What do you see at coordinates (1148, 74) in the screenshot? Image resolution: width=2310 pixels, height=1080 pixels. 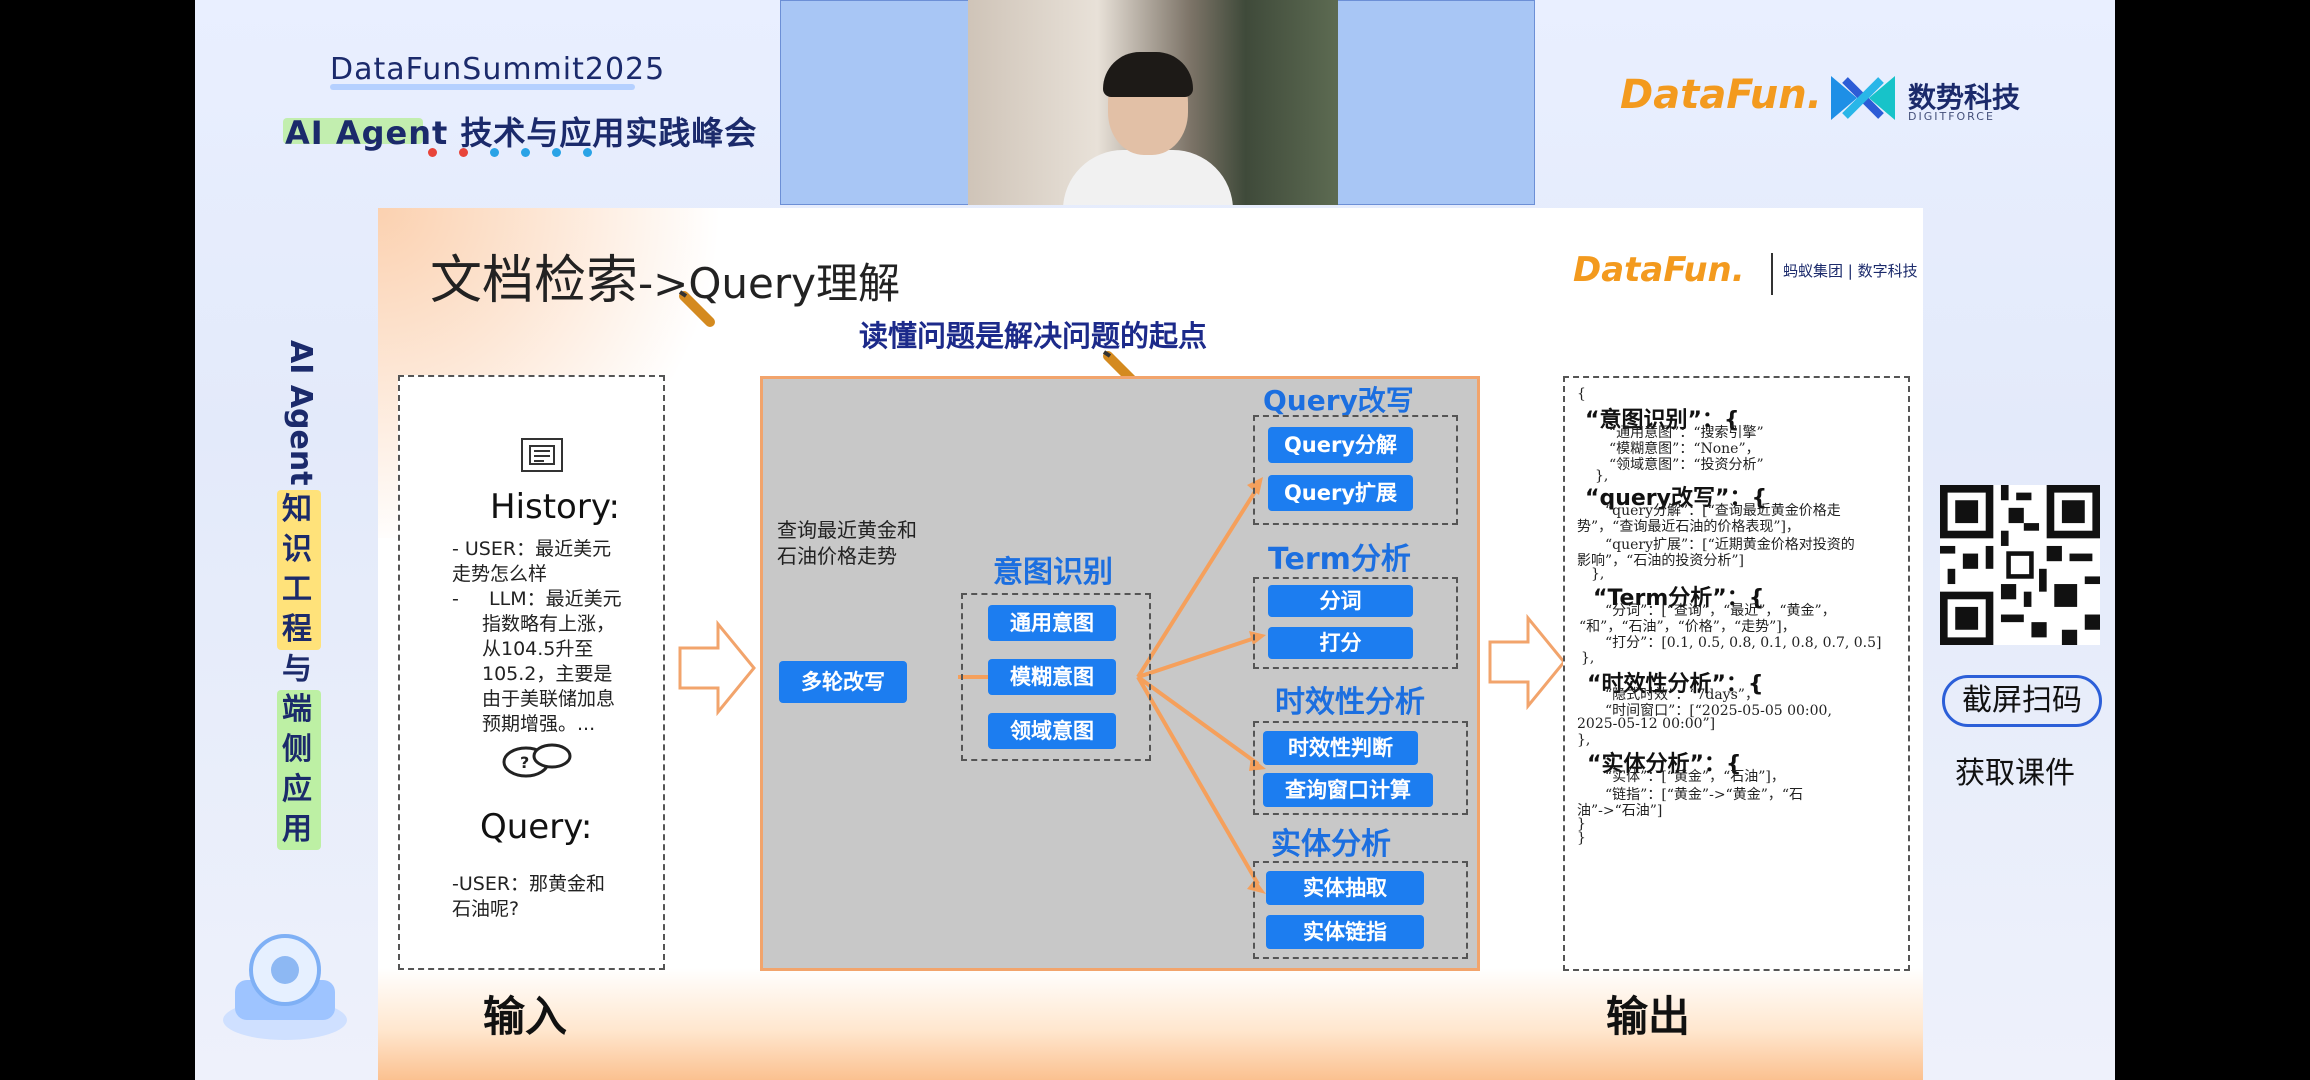 I see `speaker-hair` at bounding box center [1148, 74].